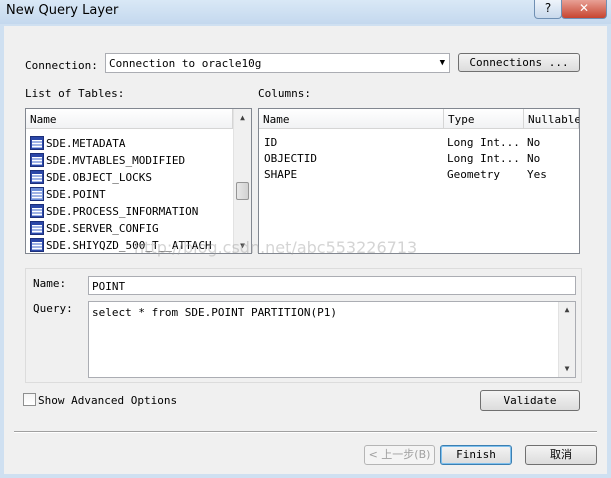 The width and height of the screenshot is (611, 478). What do you see at coordinates (276, 247) in the screenshot?
I see `watermark: http://blog.csdn.net/abc553226713` at bounding box center [276, 247].